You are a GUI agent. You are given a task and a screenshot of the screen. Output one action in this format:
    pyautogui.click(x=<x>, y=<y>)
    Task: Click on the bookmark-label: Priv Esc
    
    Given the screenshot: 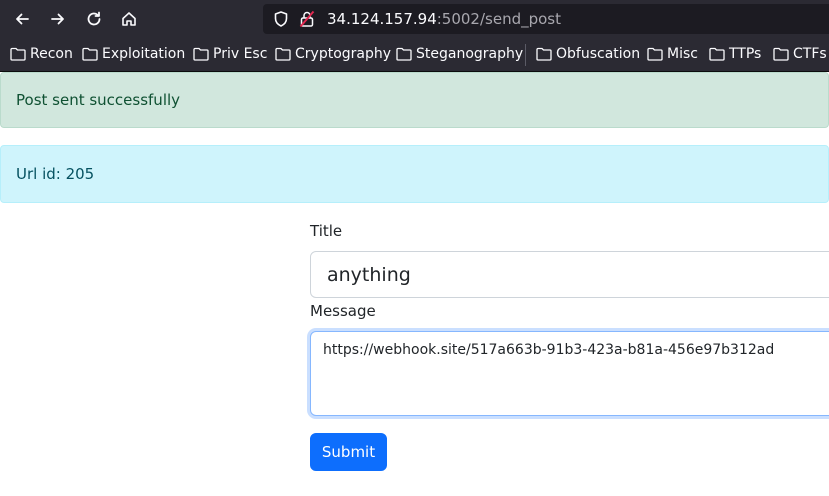 What is the action you would take?
    pyautogui.click(x=240, y=54)
    